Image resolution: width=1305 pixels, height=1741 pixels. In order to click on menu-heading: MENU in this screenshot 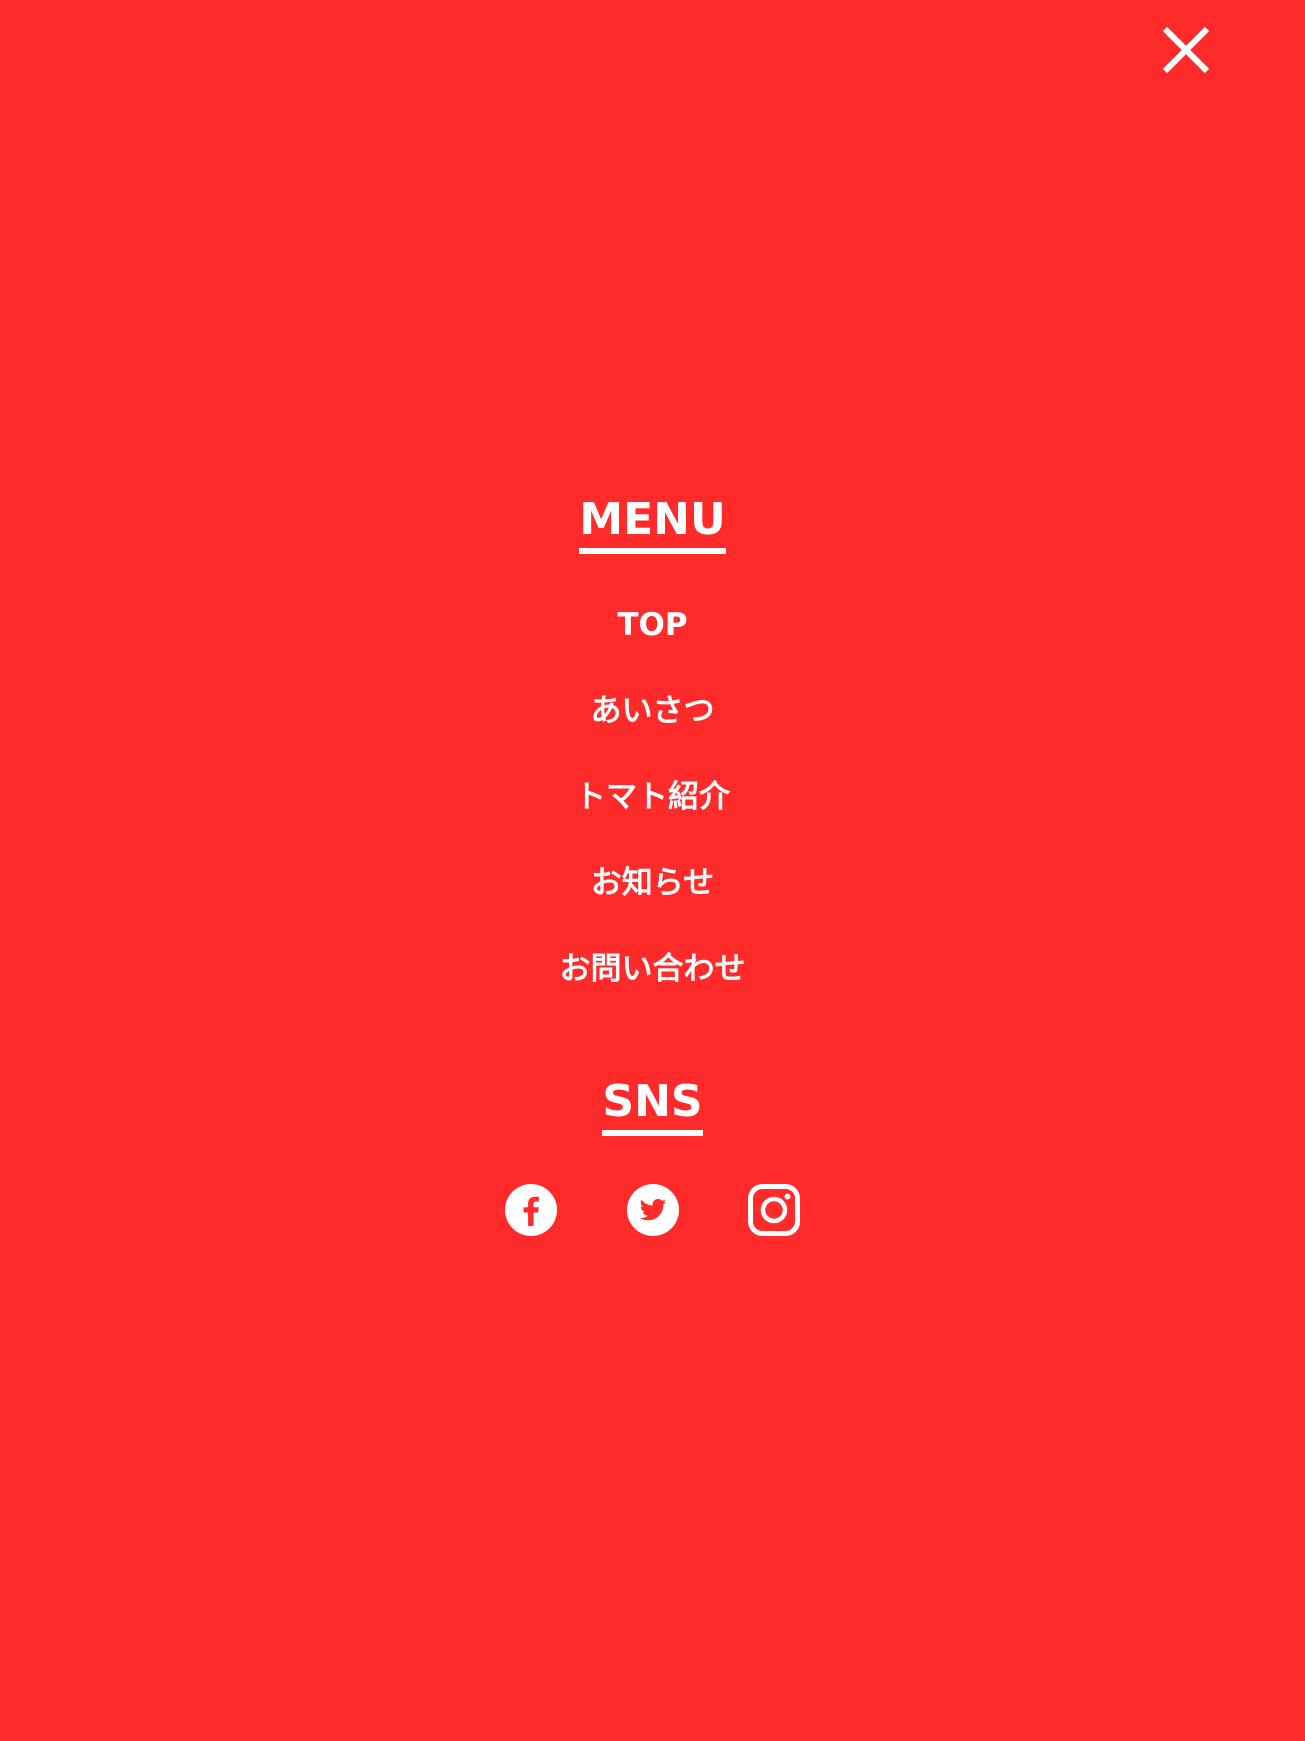, I will do `click(652, 524)`.